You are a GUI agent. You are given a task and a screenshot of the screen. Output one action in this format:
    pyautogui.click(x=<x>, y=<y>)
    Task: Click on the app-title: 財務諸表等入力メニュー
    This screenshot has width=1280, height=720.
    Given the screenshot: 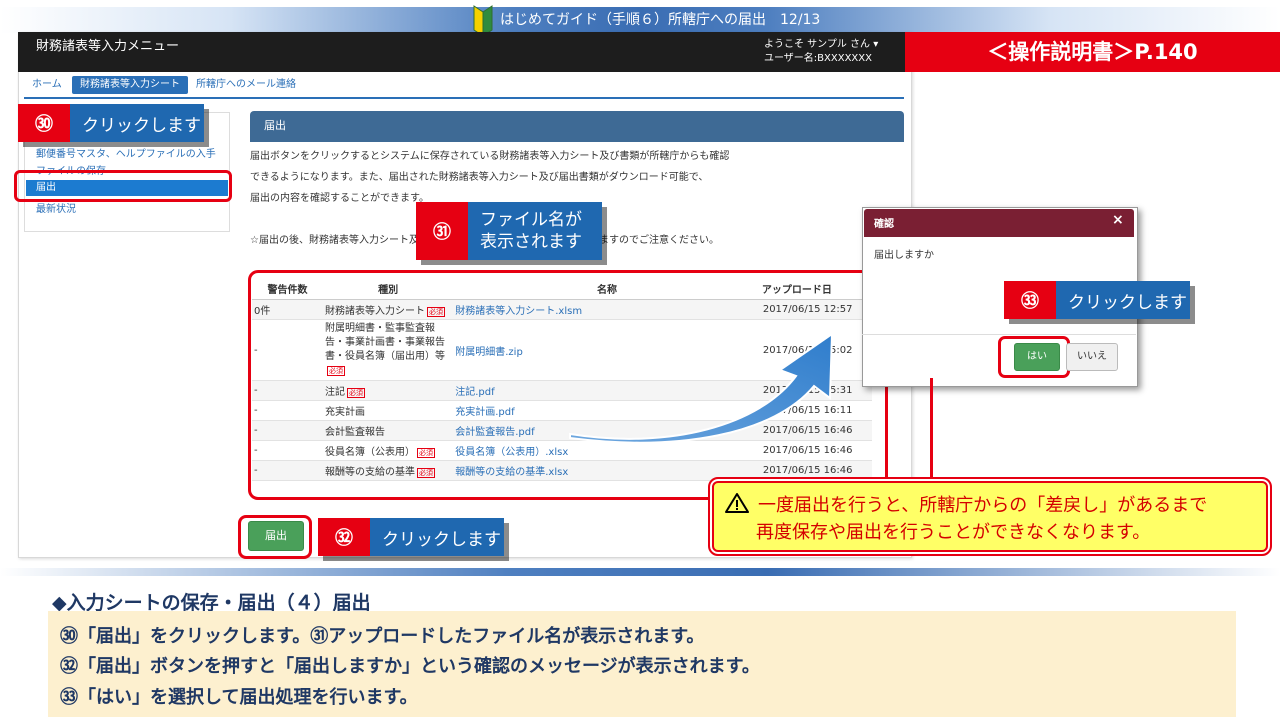 What is the action you would take?
    pyautogui.click(x=107, y=47)
    